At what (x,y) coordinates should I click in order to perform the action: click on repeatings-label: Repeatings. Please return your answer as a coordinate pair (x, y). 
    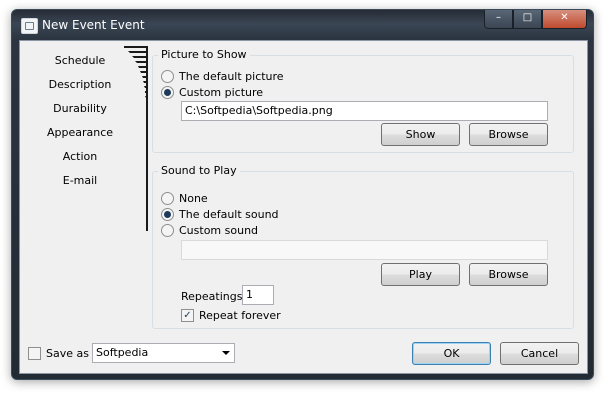
    Looking at the image, I should click on (212, 296).